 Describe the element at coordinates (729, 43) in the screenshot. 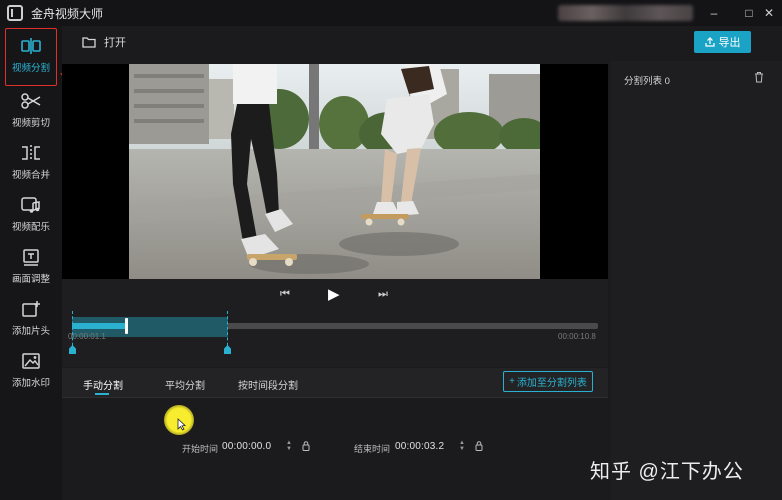

I see `export-label: 导出` at that location.